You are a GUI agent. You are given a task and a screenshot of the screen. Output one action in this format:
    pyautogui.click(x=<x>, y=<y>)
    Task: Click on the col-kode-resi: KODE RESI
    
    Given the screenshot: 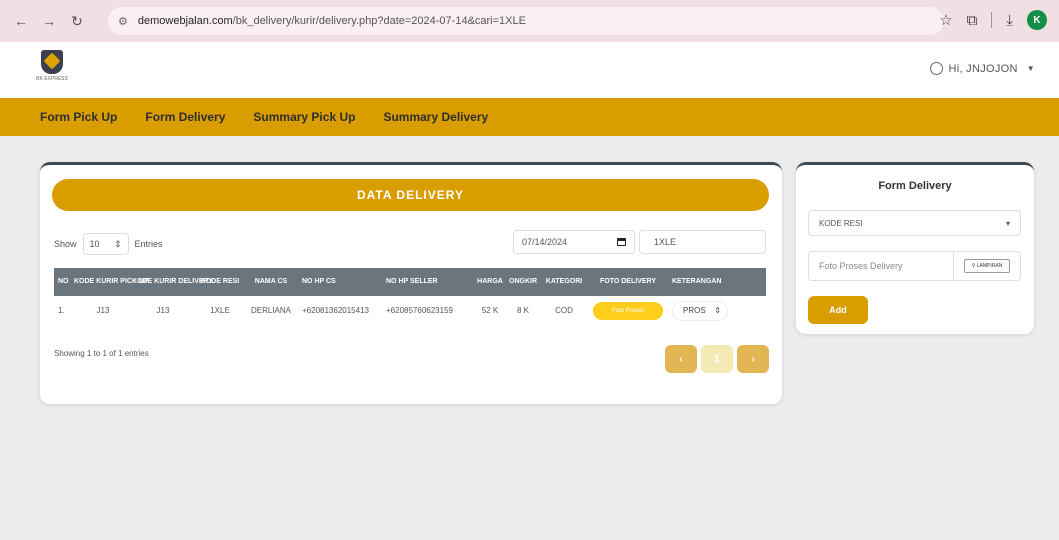 What is the action you would take?
    pyautogui.click(x=220, y=282)
    